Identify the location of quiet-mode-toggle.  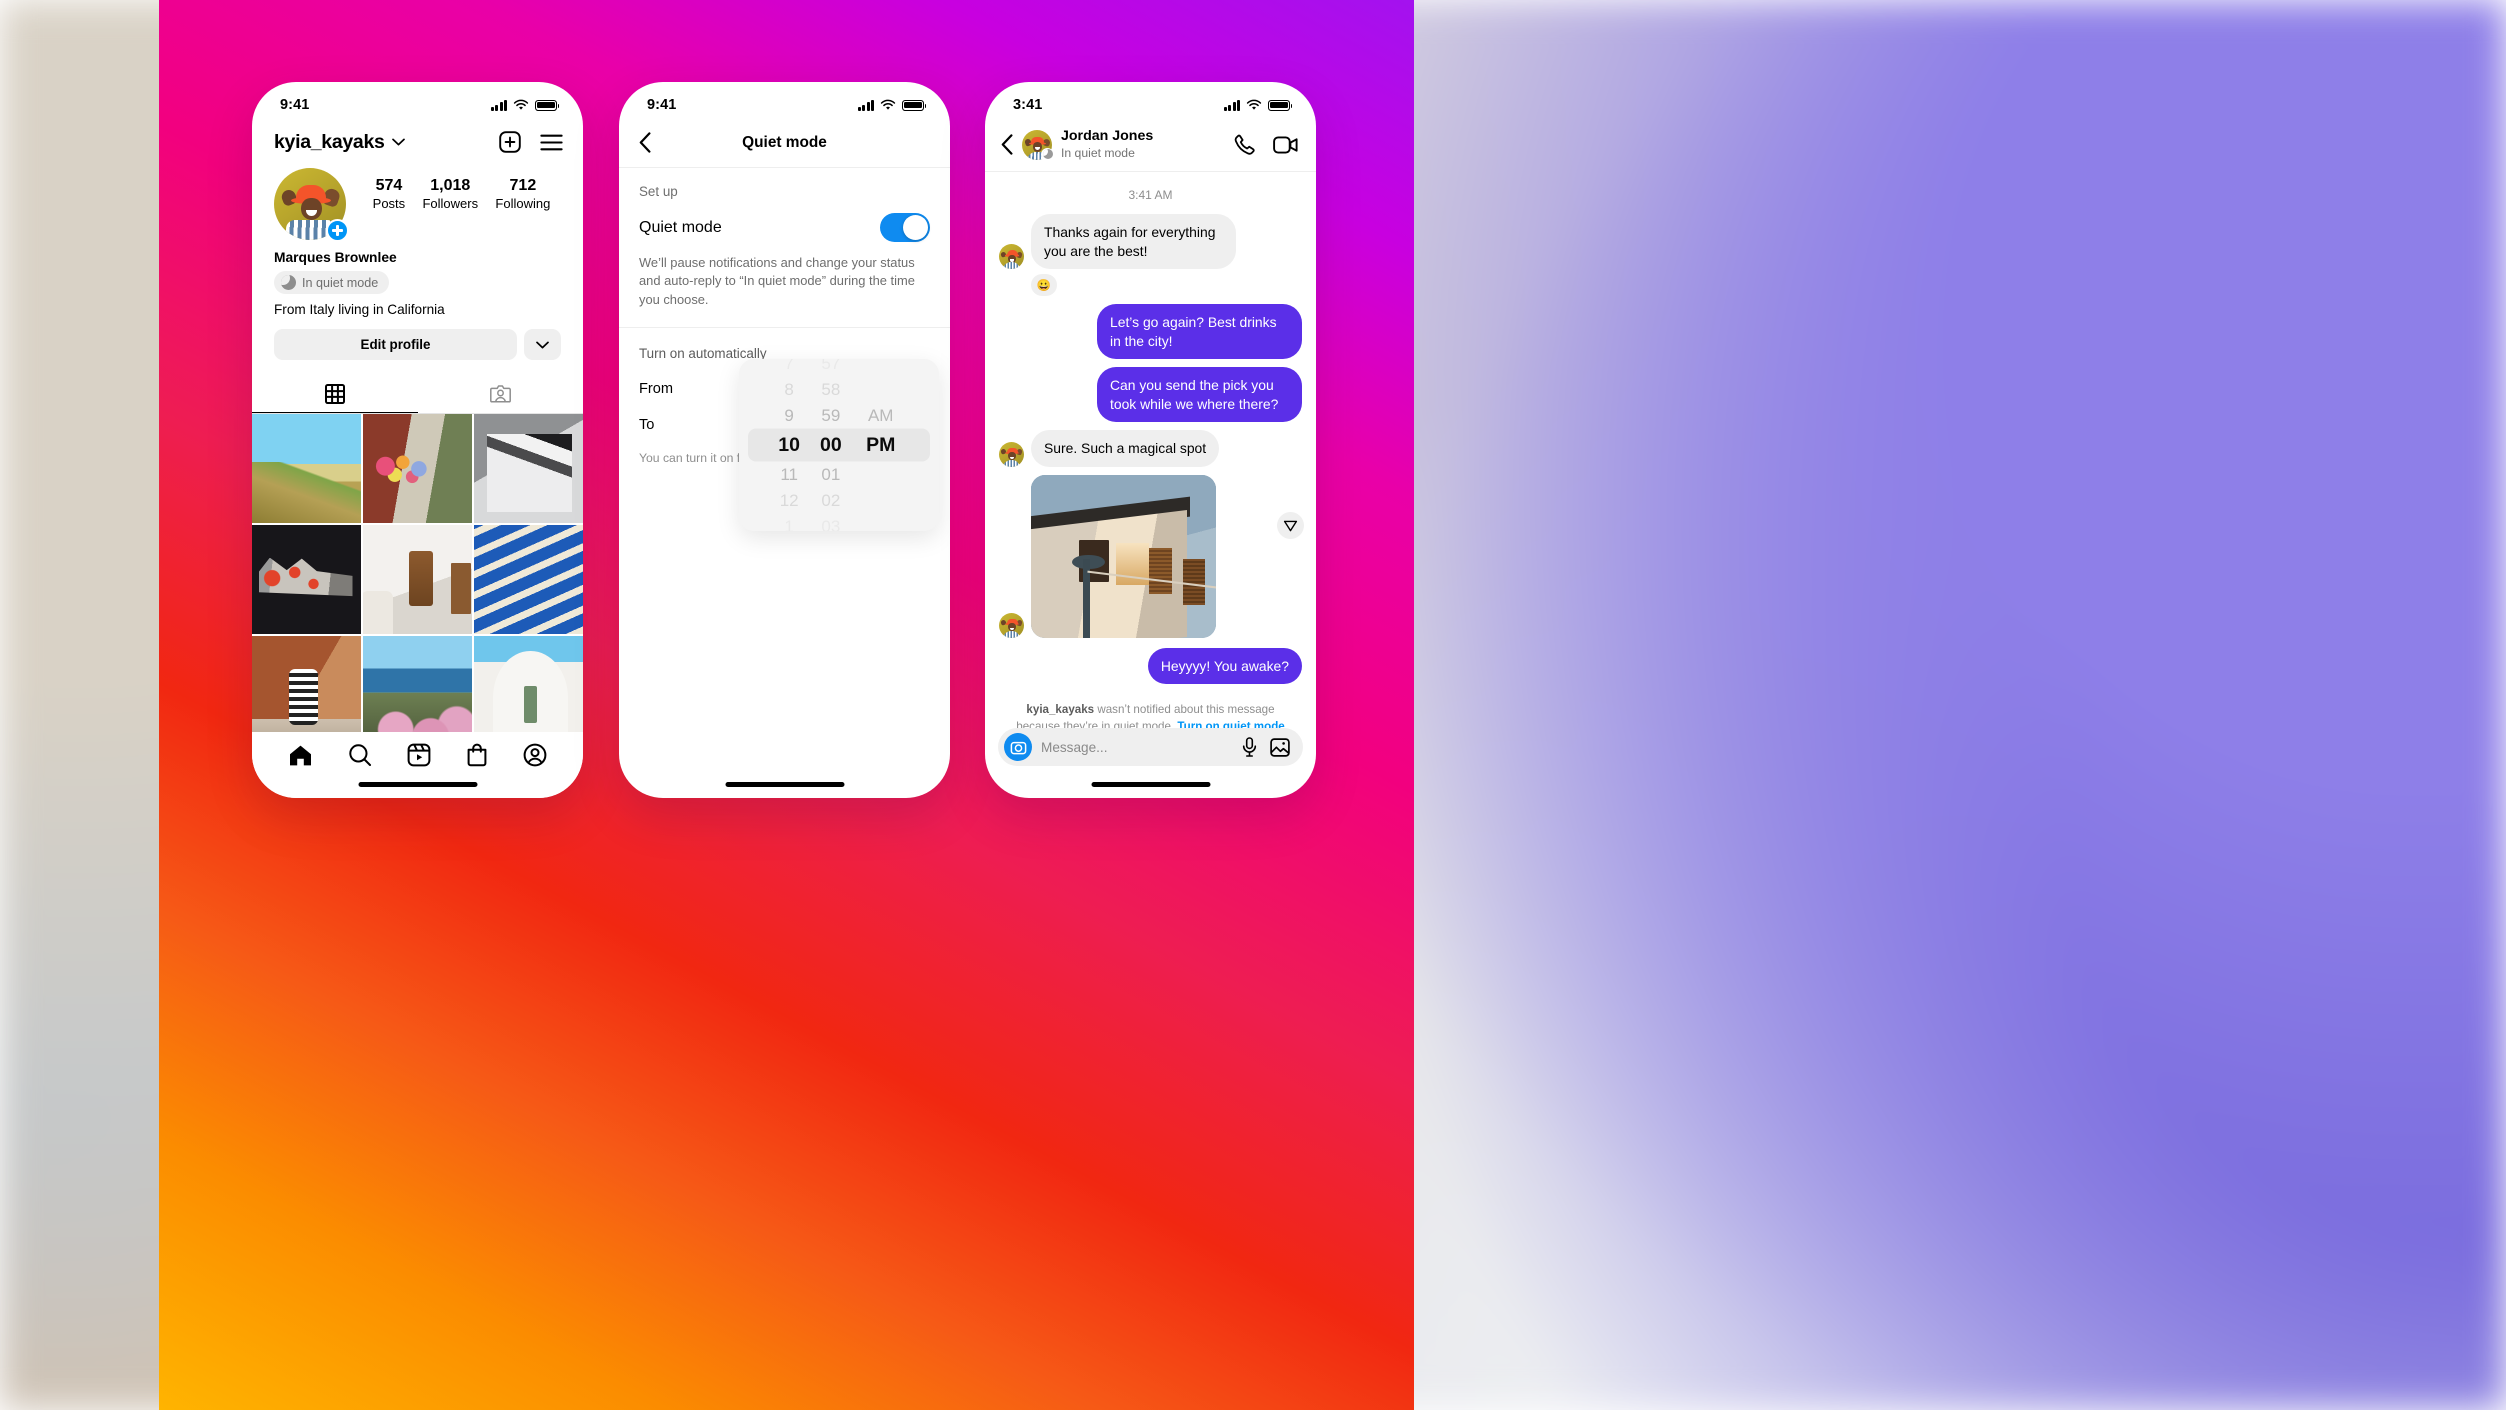
(905, 227).